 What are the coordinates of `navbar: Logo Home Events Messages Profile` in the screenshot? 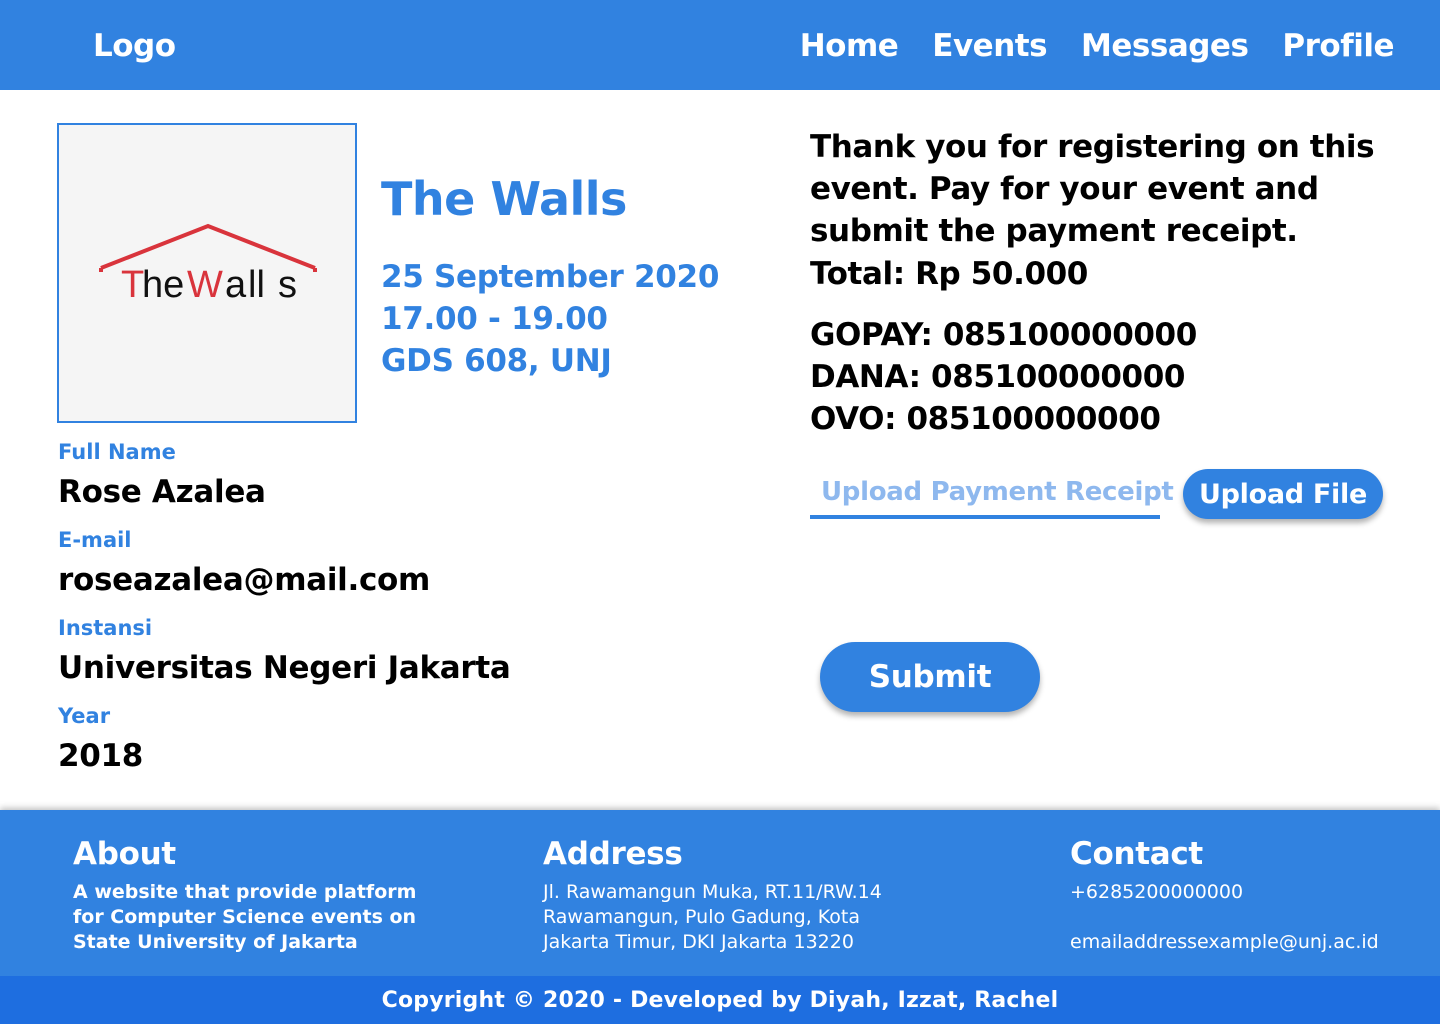 It's located at (720, 45).